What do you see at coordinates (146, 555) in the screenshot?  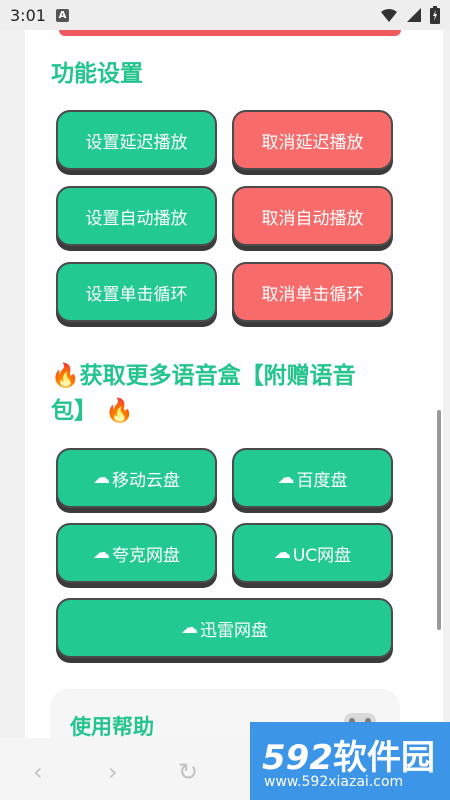 I see `button-label: 夸克网盘` at bounding box center [146, 555].